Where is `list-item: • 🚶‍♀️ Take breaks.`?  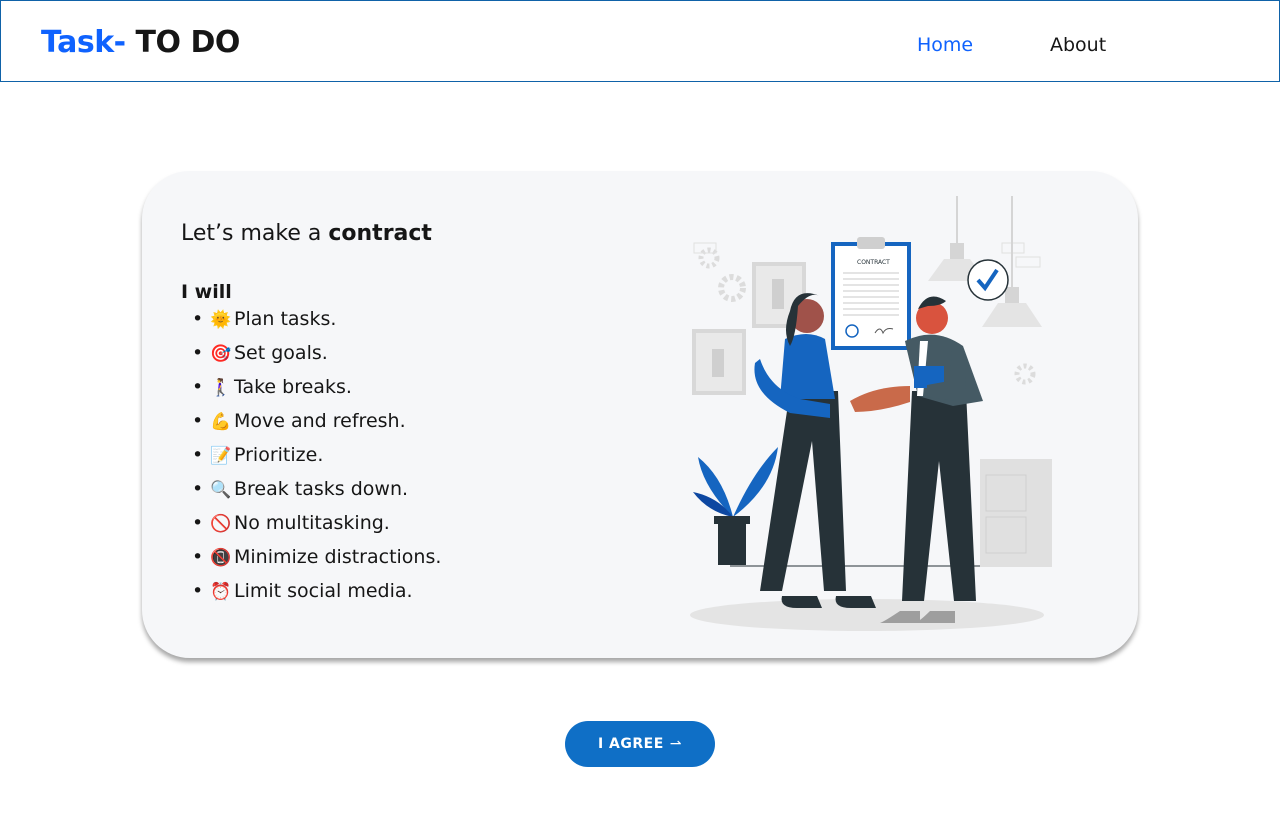 list-item: • 🚶‍♀️ Take breaks. is located at coordinates (316, 392).